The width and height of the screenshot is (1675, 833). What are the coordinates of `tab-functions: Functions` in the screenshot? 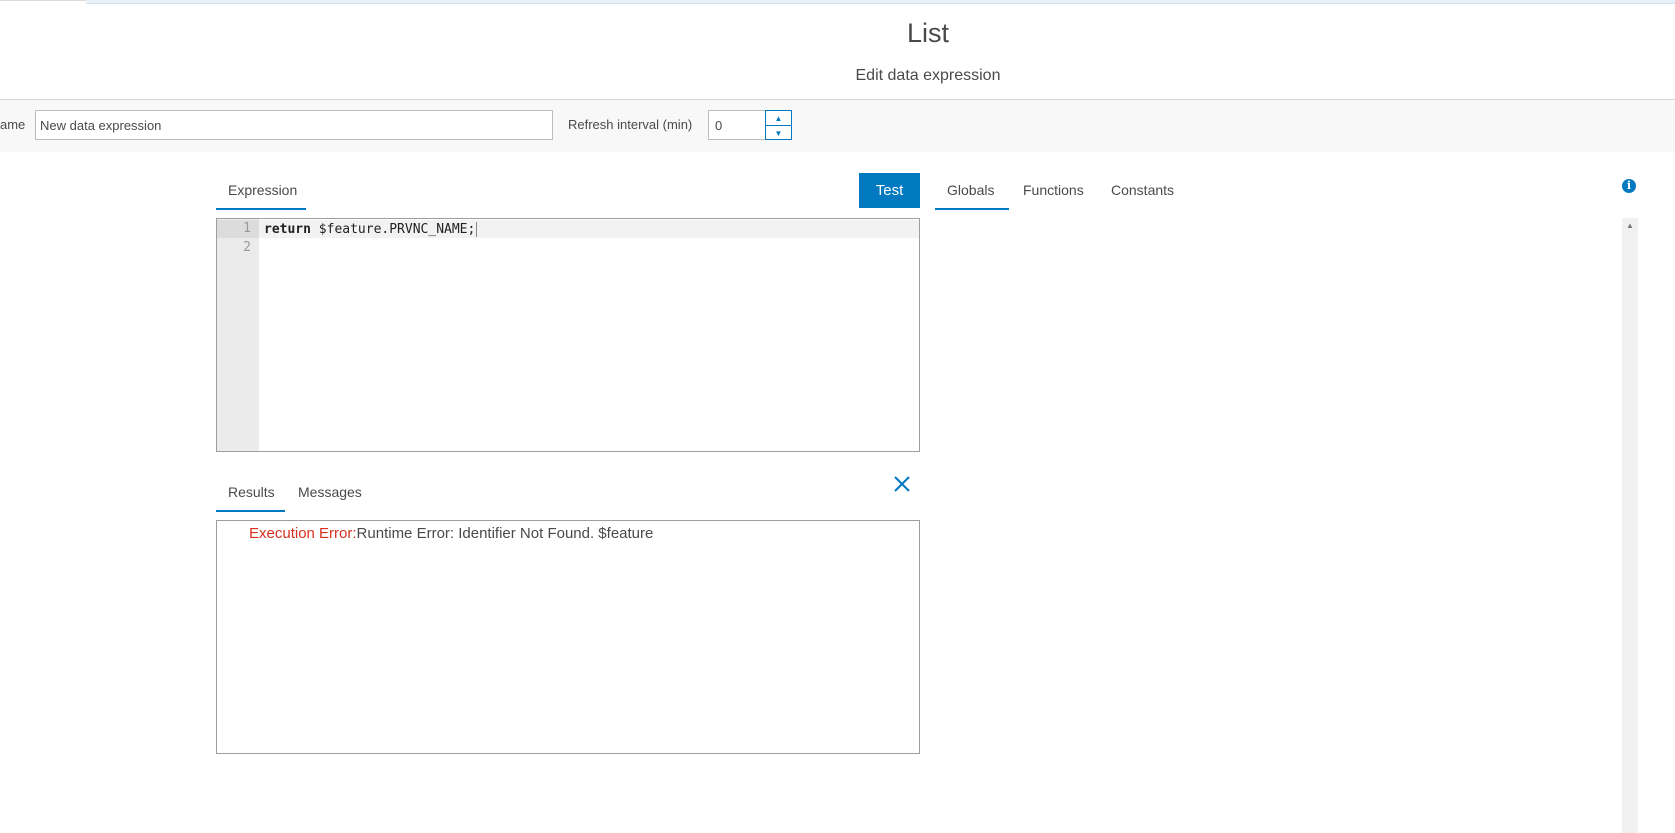 It's located at (1053, 190).